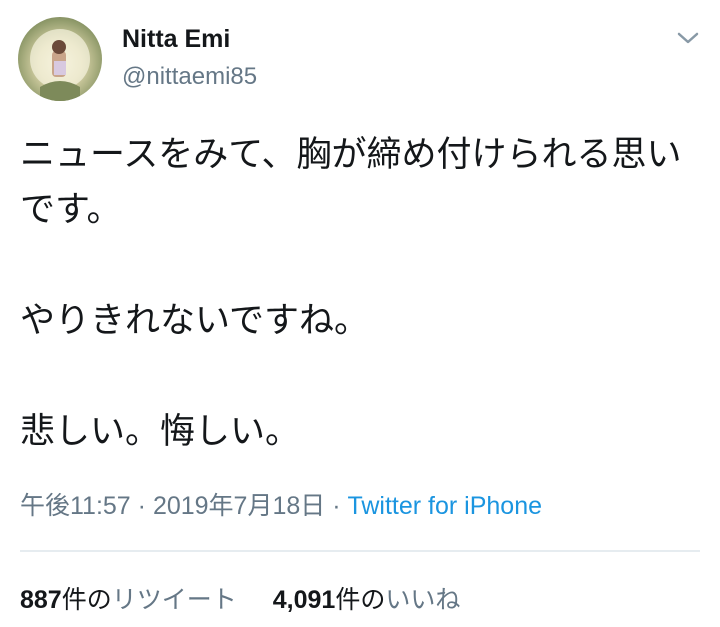 This screenshot has height=627, width=720. Describe the element at coordinates (41, 600) in the screenshot. I see `retweet-count: 887` at that location.